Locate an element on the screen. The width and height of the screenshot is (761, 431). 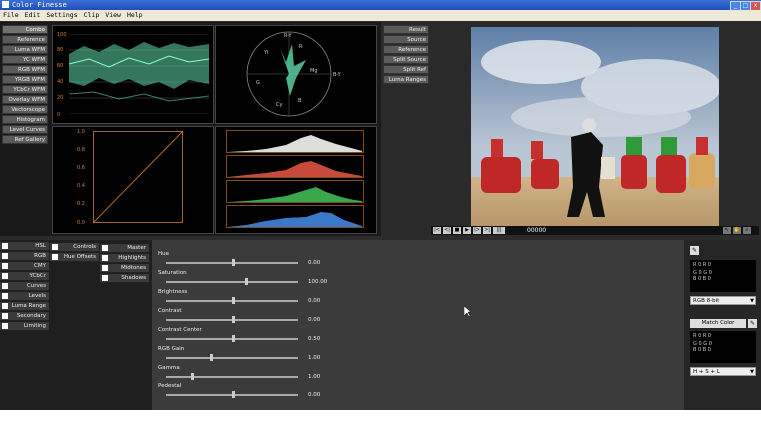
view-button-result: Result is located at coordinates (406, 29).